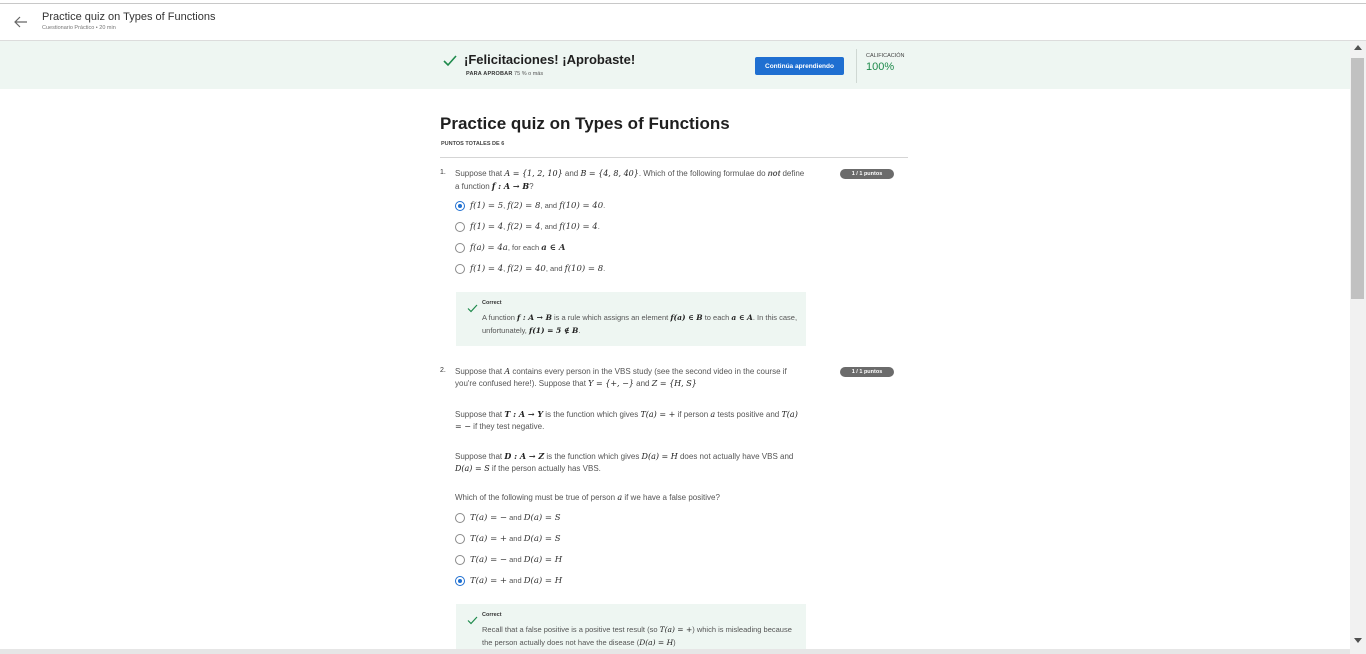 The height and width of the screenshot is (654, 1366). What do you see at coordinates (526, 269) in the screenshot?
I see `math-expression: f(2) = 40` at bounding box center [526, 269].